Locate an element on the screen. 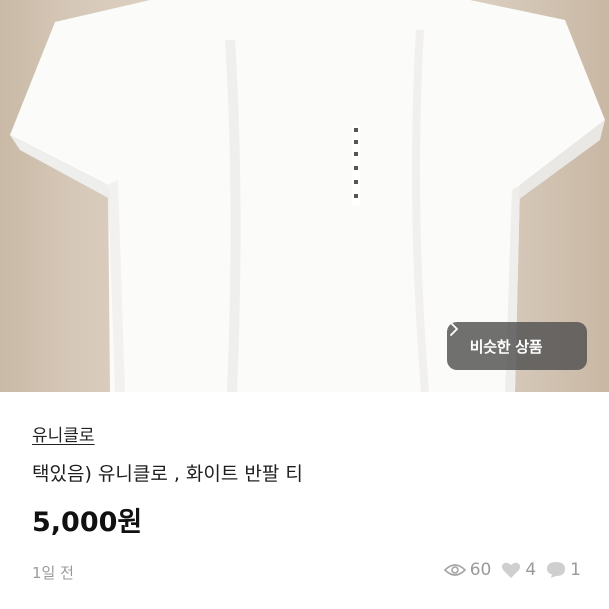  product-title: 택있음) 유니클로 , 화이트 반팔 티 is located at coordinates (167, 474).